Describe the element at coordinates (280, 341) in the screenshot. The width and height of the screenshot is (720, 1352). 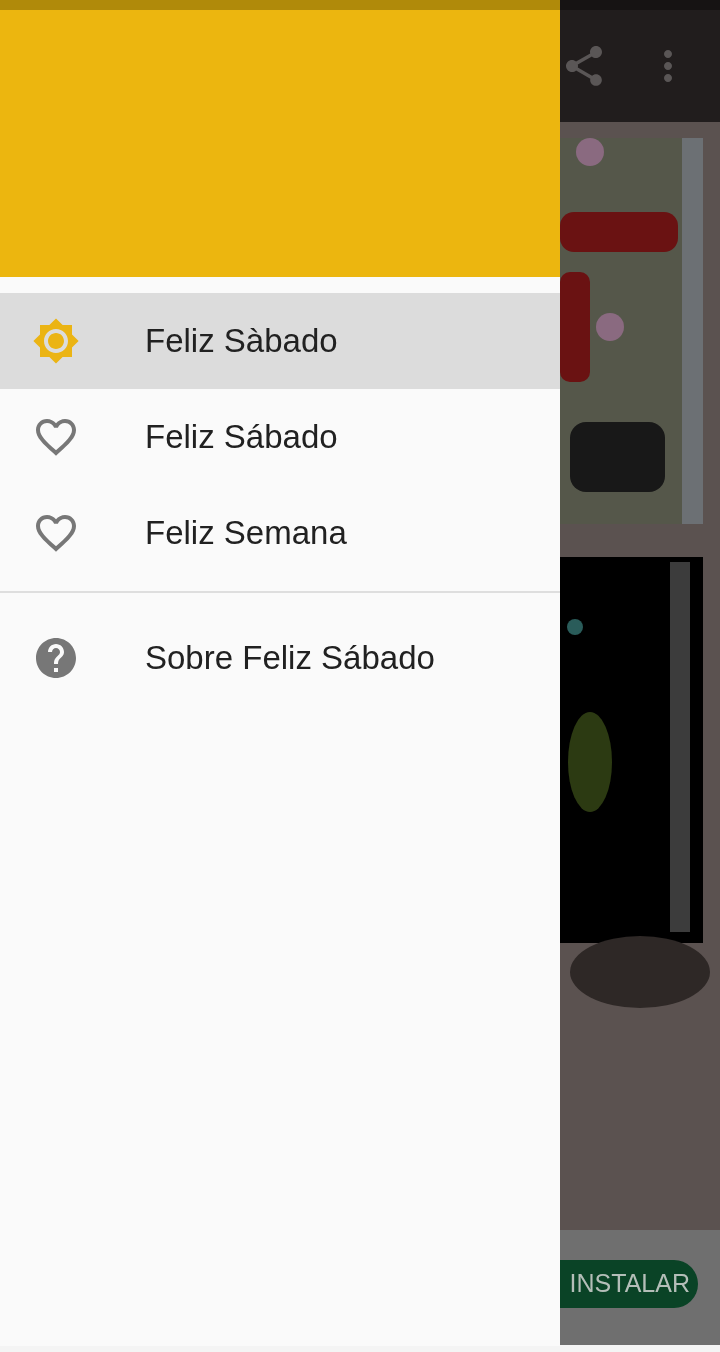
I see `menu-item: Feliz Sàbado` at that location.